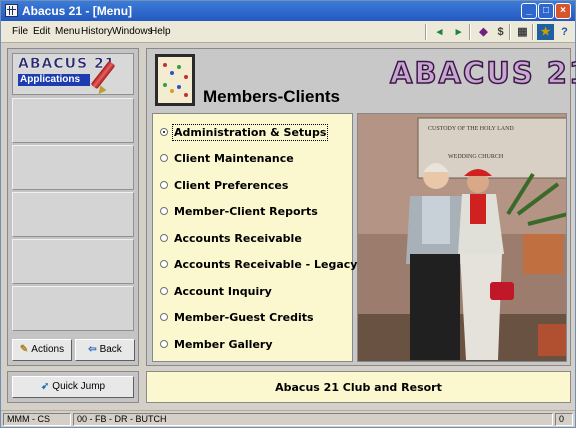 This screenshot has width=576, height=428. What do you see at coordinates (48, 349) in the screenshot?
I see `actions-label: Actions` at bounding box center [48, 349].